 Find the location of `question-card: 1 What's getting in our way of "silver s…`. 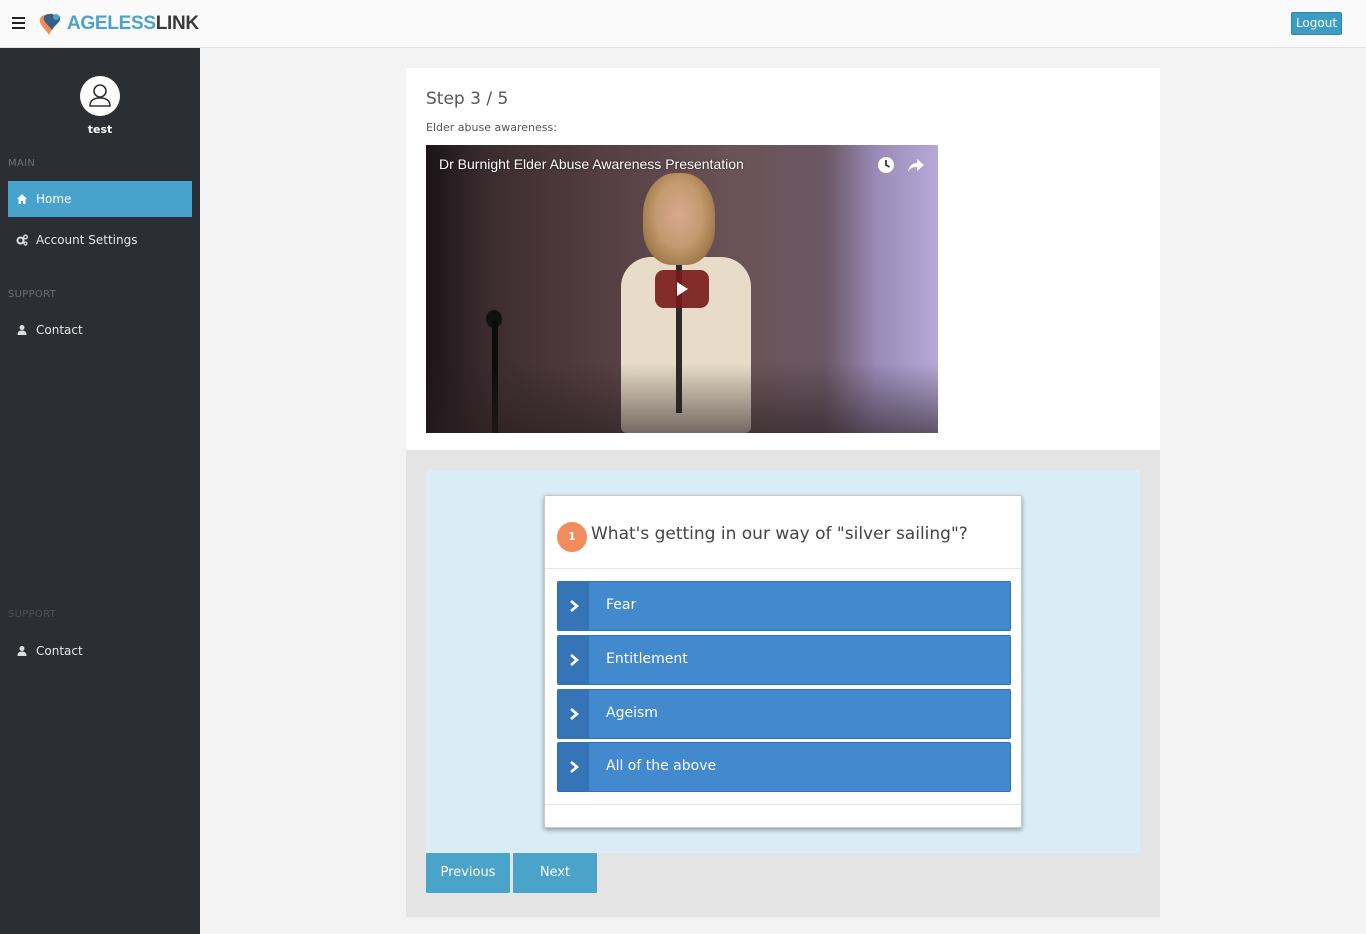

question-card: 1 What's getting in our way of "silver s… is located at coordinates (783, 661).